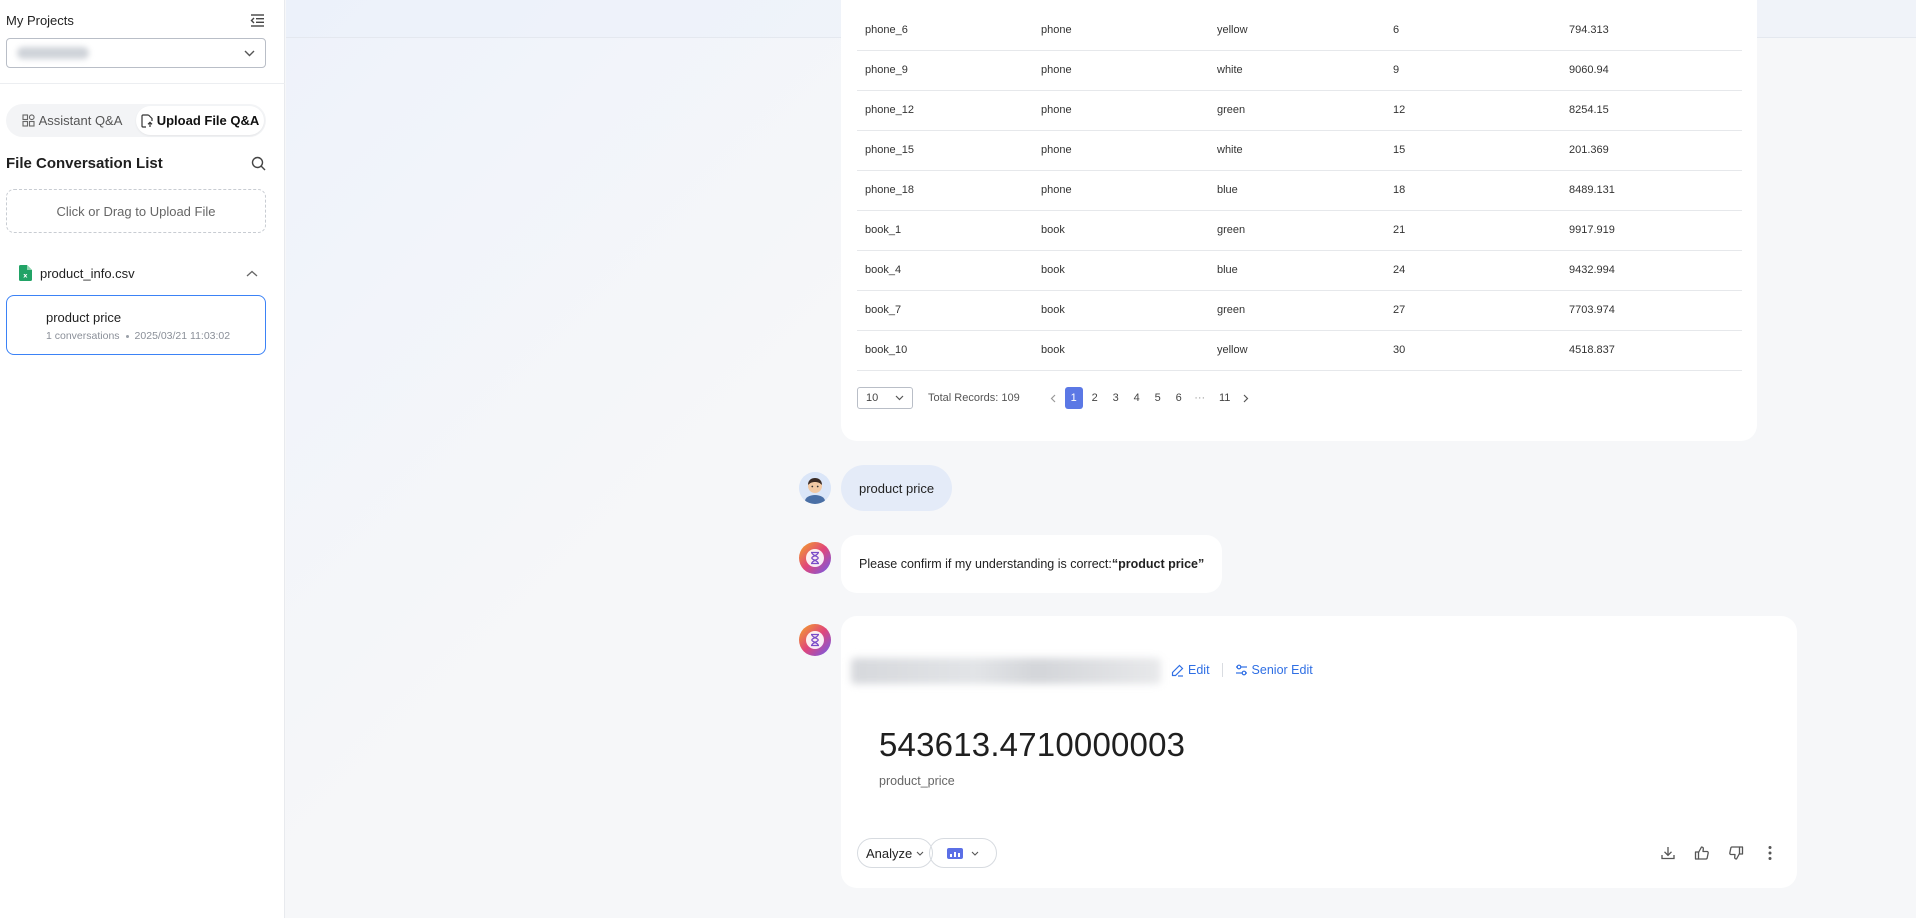 The height and width of the screenshot is (918, 1916). I want to click on table-cell: 21, so click(1473, 230).